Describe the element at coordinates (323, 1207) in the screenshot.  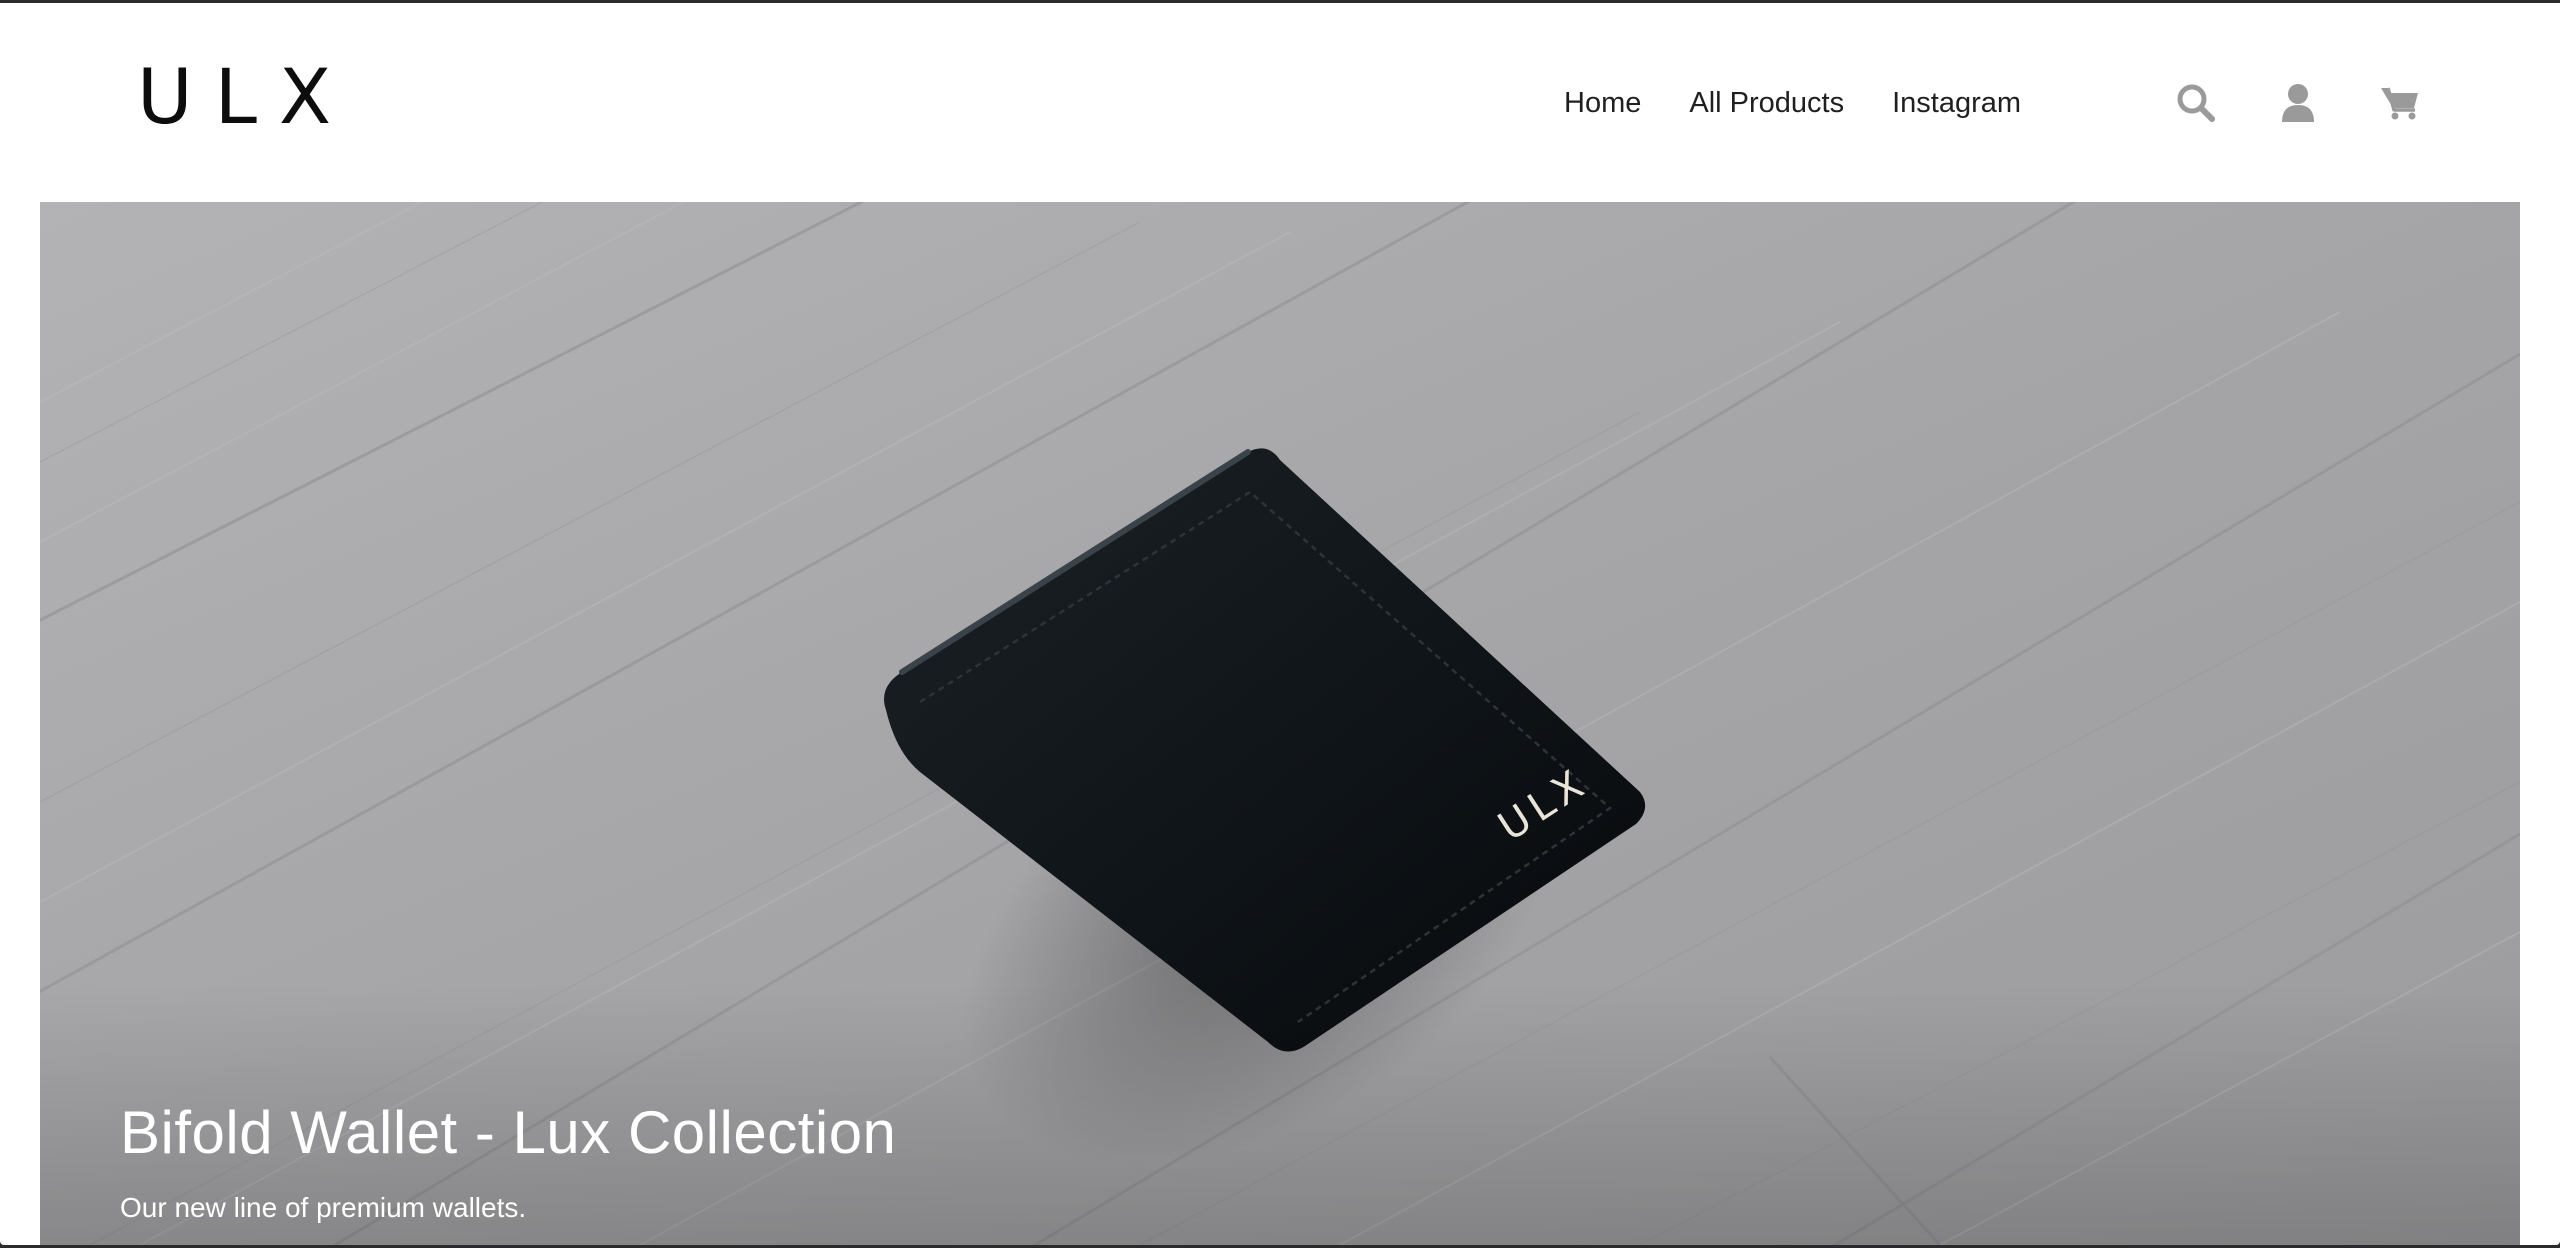
I see `hero-subtitle: Our new line of premium wallets.` at that location.